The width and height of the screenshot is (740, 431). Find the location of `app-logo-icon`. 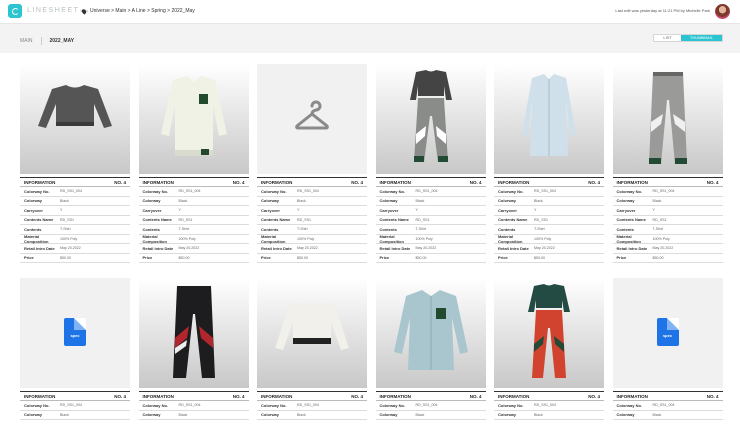

app-logo-icon is located at coordinates (15, 11).